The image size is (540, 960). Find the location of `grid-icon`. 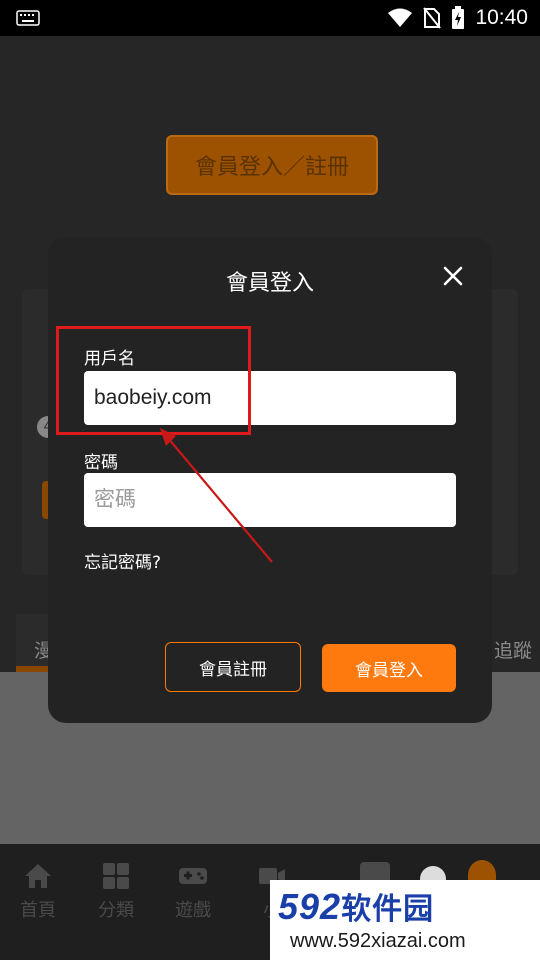

grid-icon is located at coordinates (116, 876).